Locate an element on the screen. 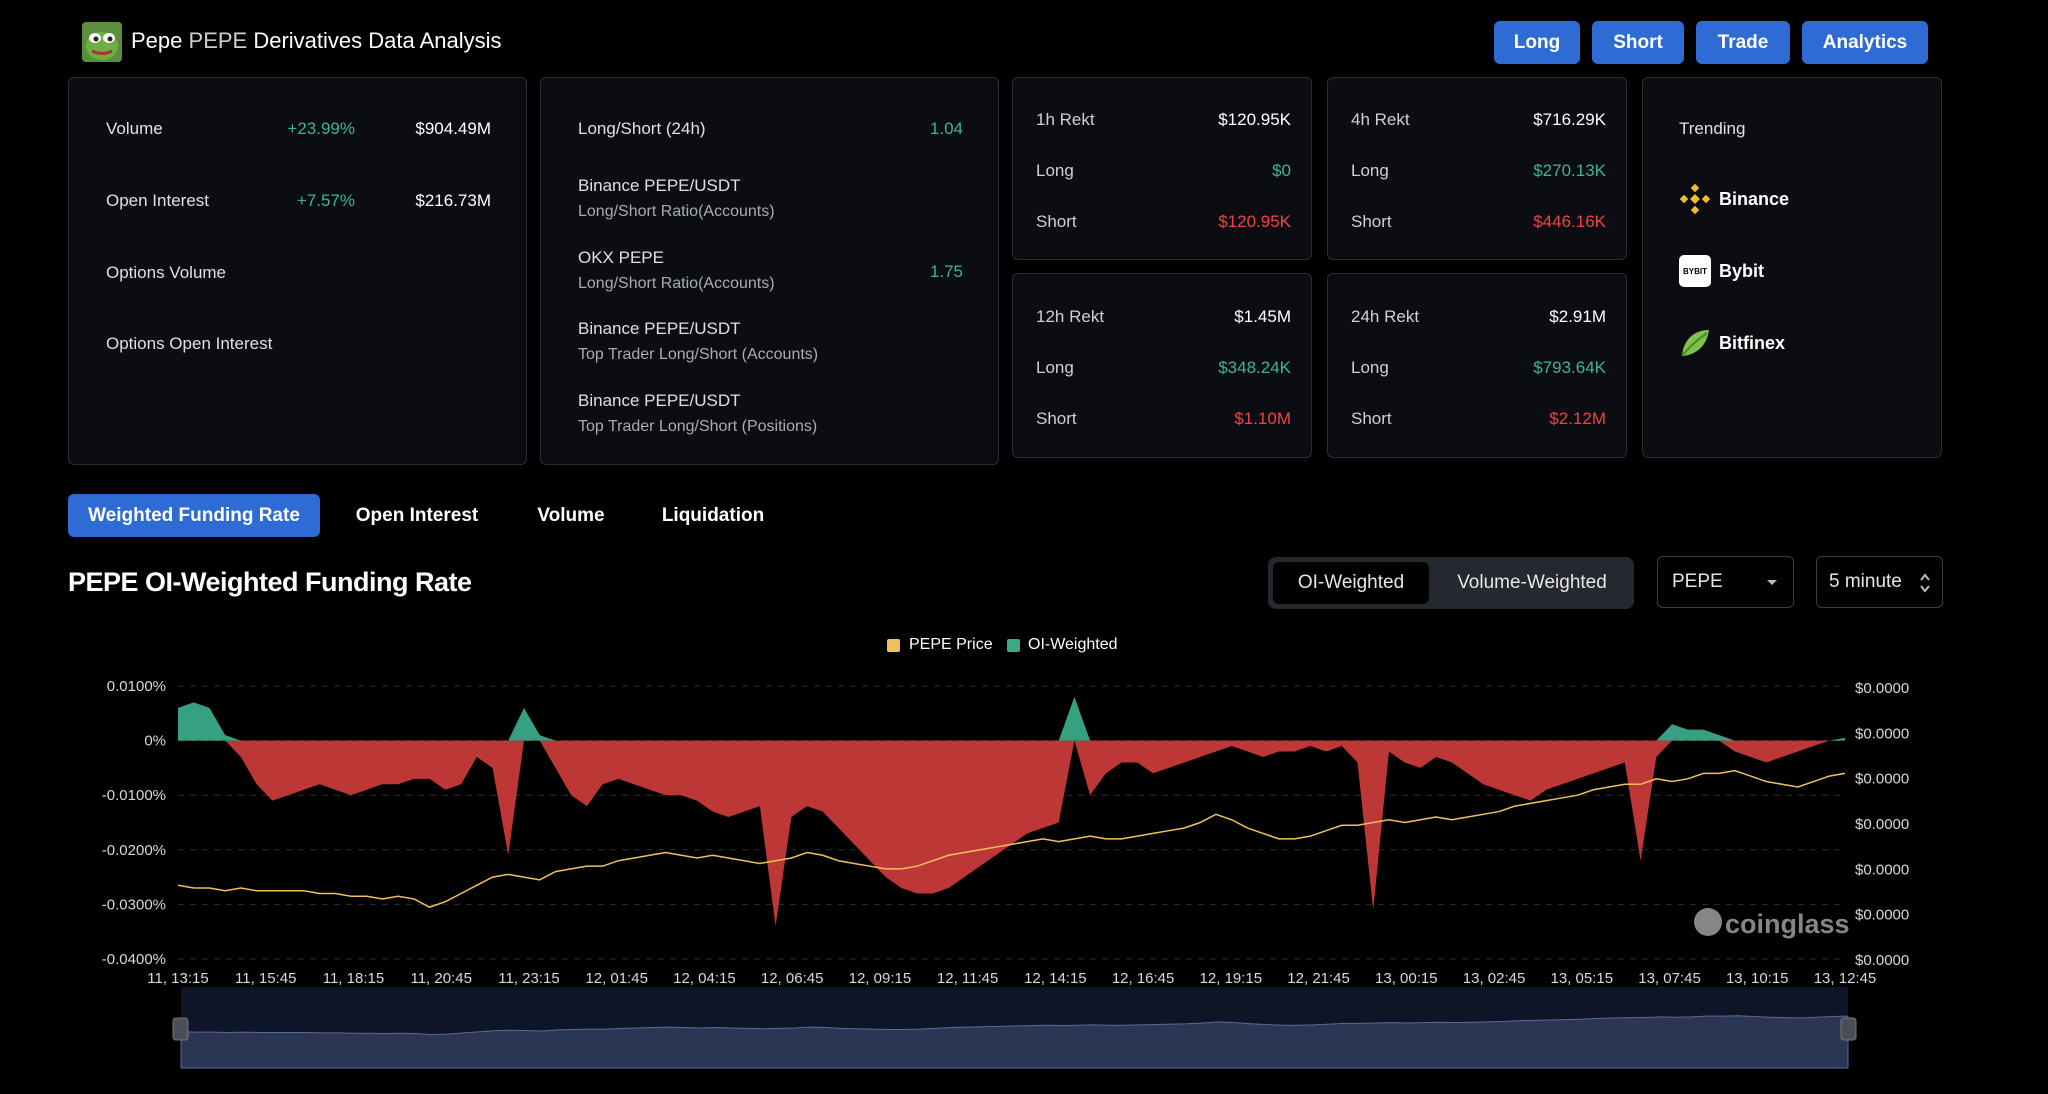 This screenshot has height=1094, width=2048. rekt-total: $120.95K is located at coordinates (1254, 119).